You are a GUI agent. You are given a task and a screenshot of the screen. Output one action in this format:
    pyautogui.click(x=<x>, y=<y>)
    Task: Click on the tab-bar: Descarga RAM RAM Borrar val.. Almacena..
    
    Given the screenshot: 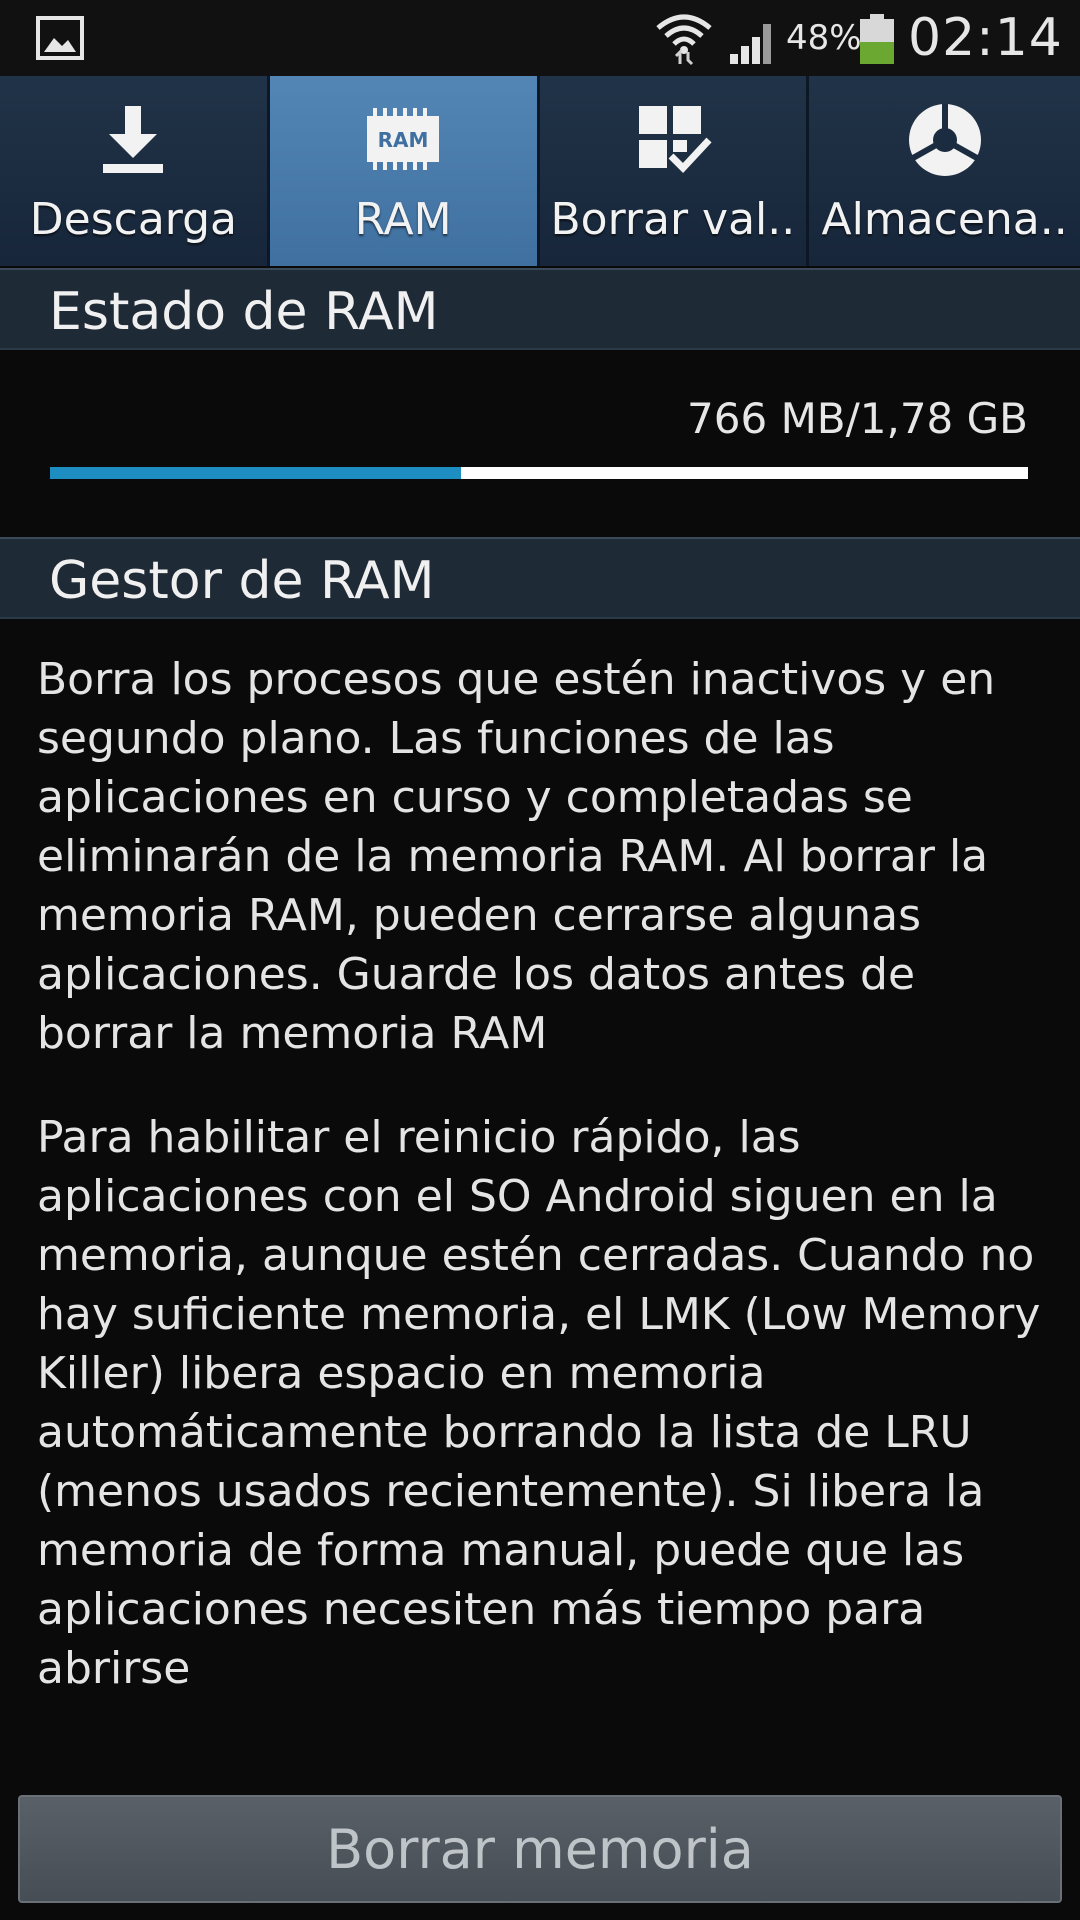 What is the action you would take?
    pyautogui.click(x=540, y=171)
    